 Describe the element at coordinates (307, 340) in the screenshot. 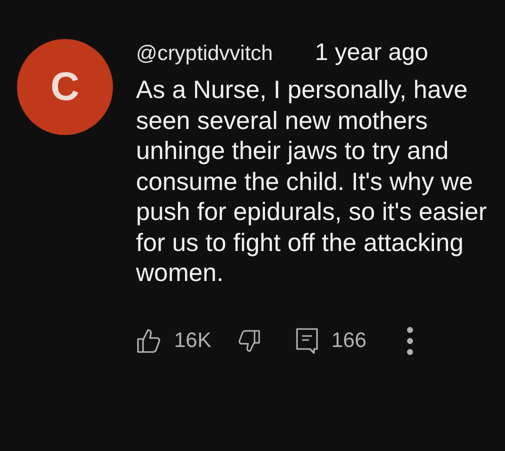

I see `comment-icon` at that location.